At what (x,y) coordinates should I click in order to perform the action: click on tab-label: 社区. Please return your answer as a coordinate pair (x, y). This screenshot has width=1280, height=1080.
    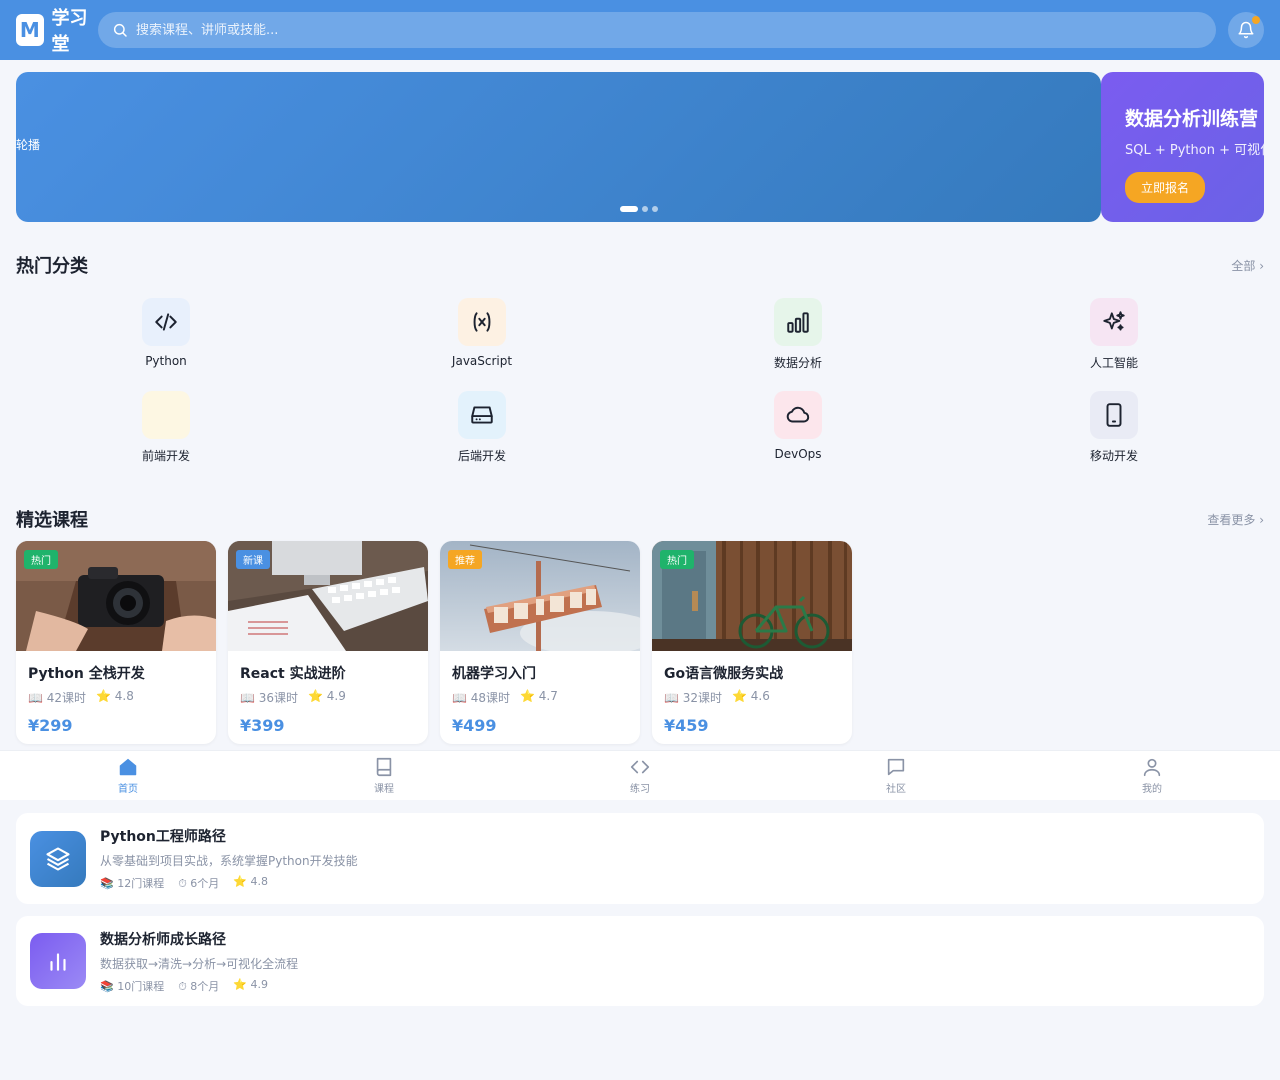
    Looking at the image, I should click on (896, 789).